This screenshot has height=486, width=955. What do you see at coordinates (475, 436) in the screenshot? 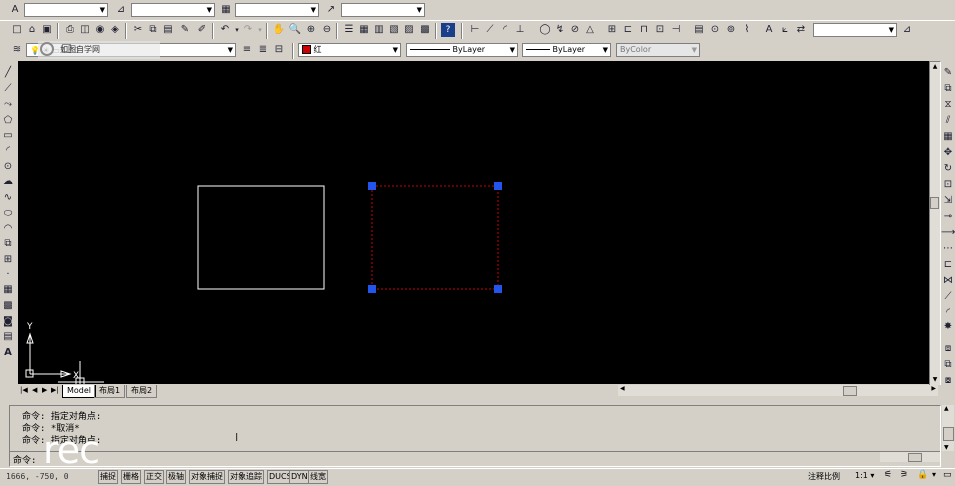
I see `command-window: 命令: 指定对角点: 命令: *取消* 命令: 指定对角点: I 命令:` at bounding box center [475, 436].